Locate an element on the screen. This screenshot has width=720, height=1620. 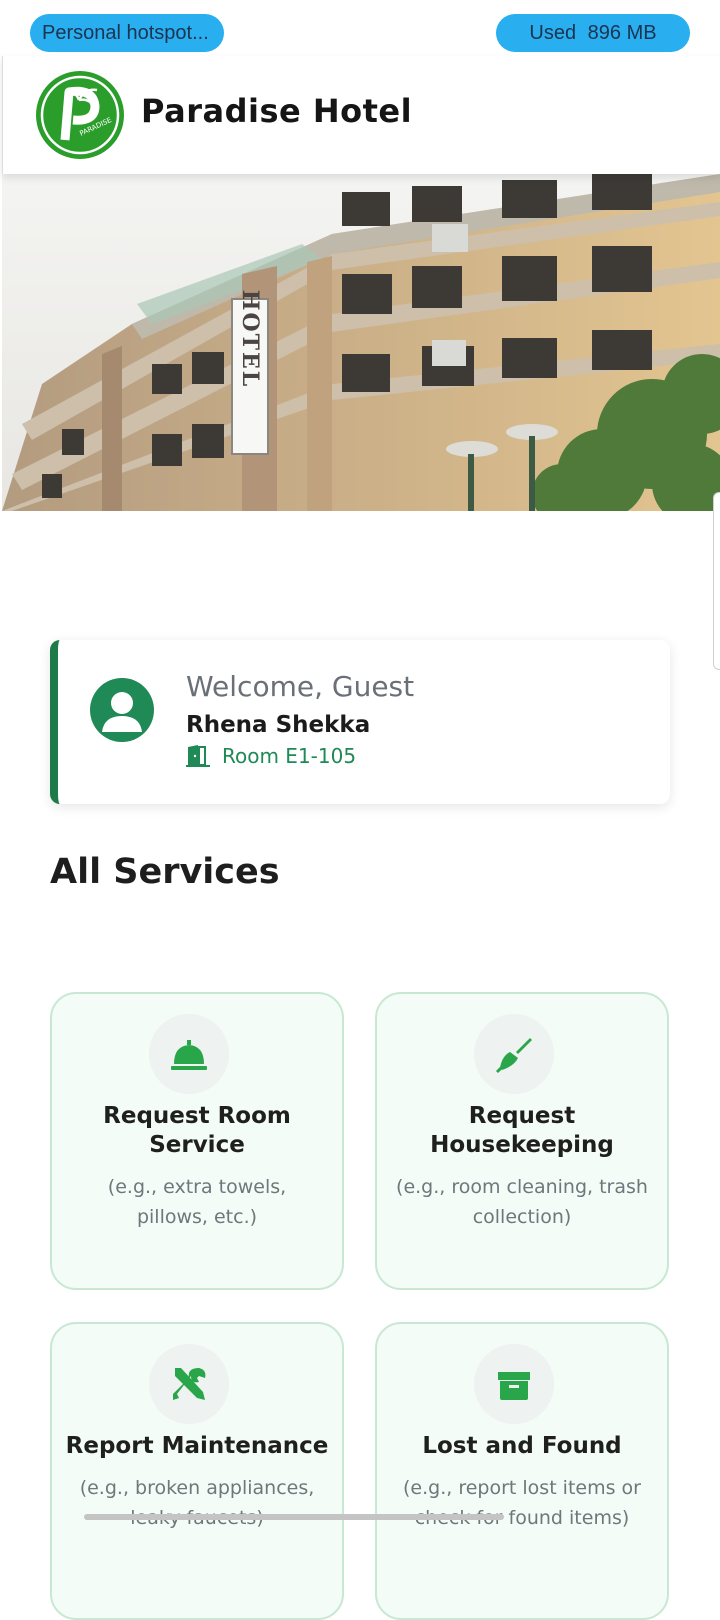
avatar is located at coordinates (122, 710).